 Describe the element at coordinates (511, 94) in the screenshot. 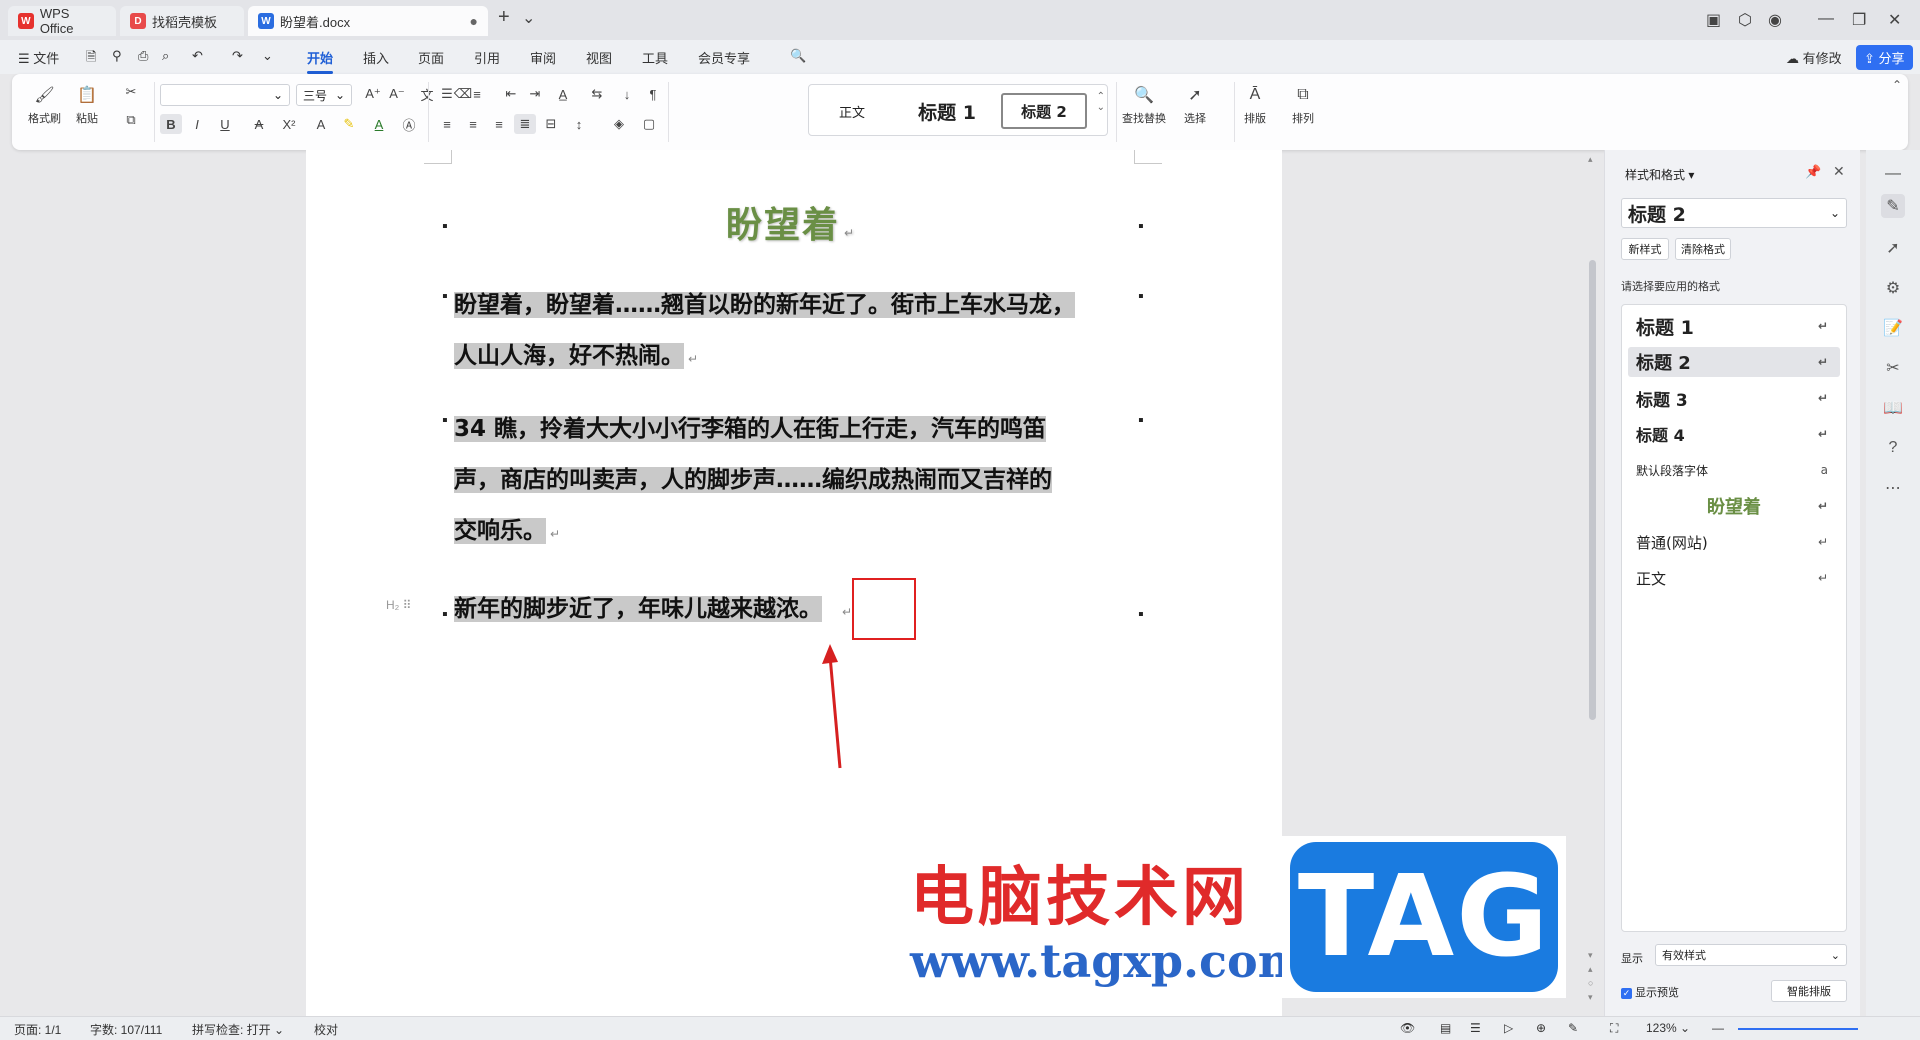

I see `decrease-indent-icon: ⇤` at that location.